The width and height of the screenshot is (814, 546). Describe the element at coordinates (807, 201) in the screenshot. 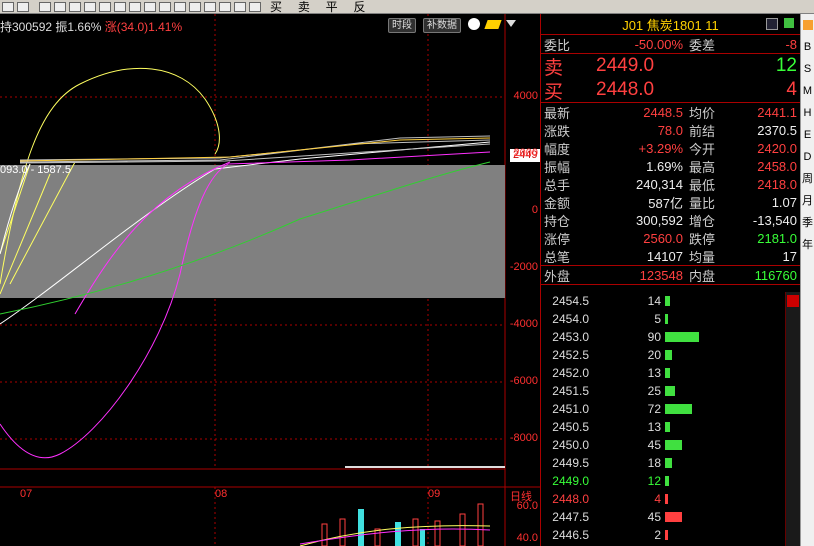

I see `side-item: 月` at that location.